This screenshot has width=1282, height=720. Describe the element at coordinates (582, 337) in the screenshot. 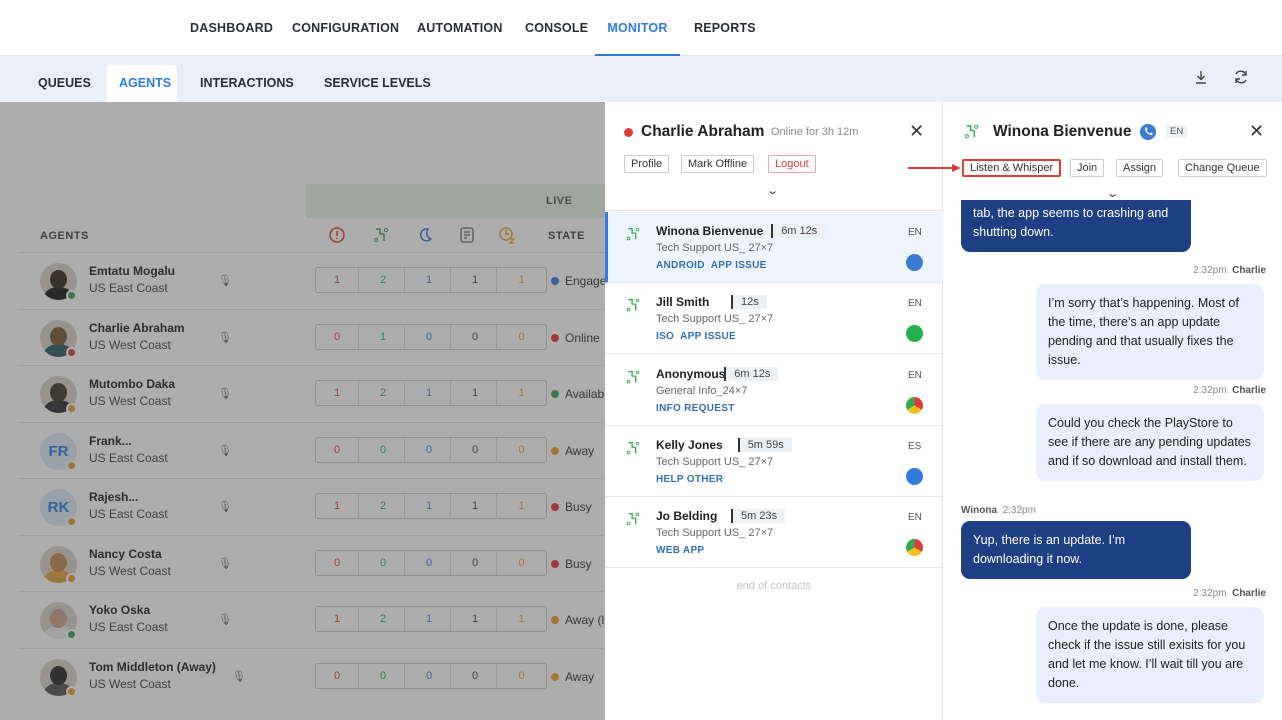

I see `state-label: Online` at that location.